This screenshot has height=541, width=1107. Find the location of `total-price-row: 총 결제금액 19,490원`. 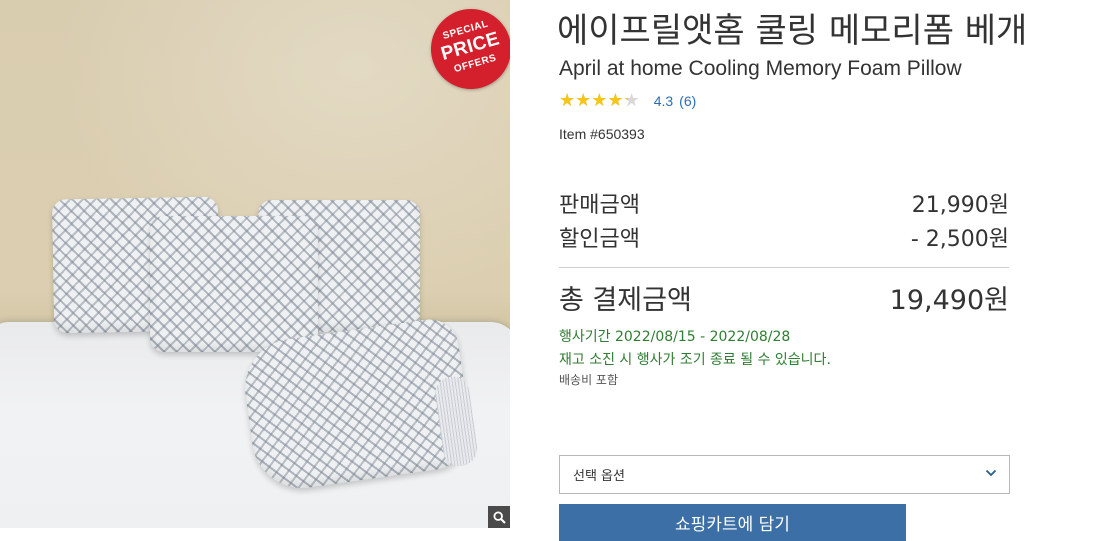

total-price-row: 총 결제금액 19,490원 is located at coordinates (784, 298).